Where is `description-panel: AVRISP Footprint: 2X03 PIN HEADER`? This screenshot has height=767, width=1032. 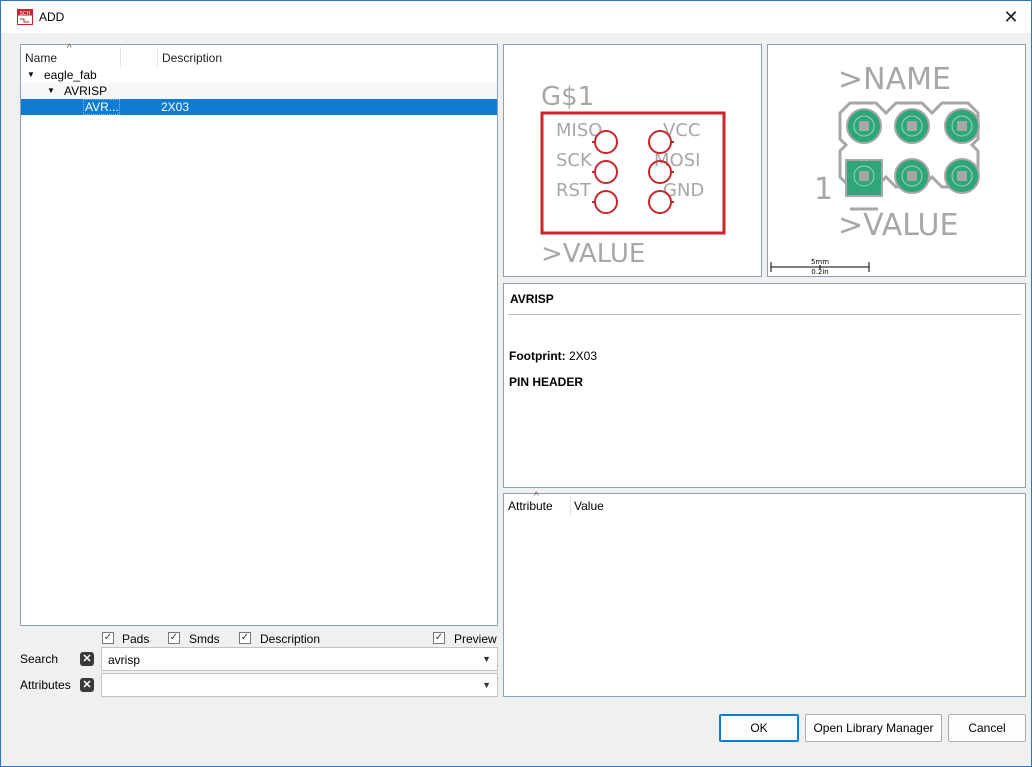 description-panel: AVRISP Footprint: 2X03 PIN HEADER is located at coordinates (764, 385).